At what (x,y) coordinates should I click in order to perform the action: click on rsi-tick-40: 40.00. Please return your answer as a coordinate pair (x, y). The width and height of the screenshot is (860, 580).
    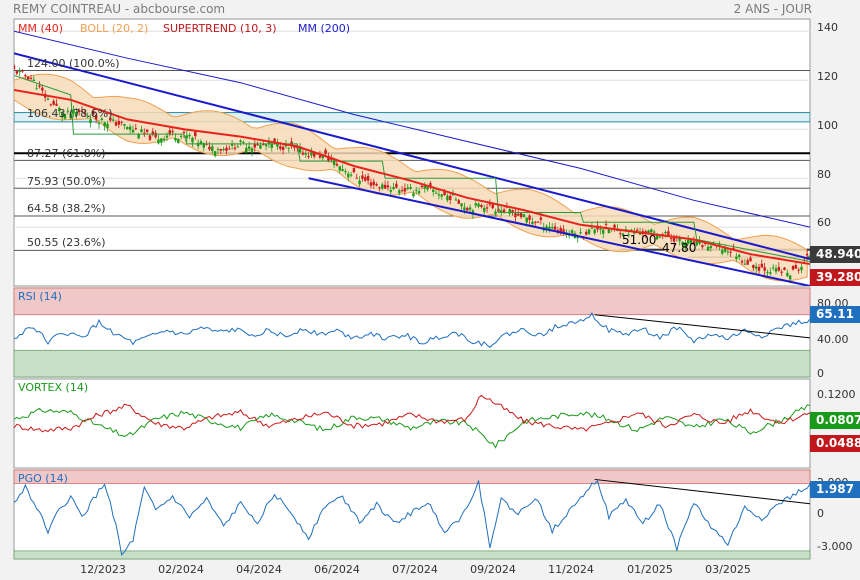
    Looking at the image, I should click on (833, 339).